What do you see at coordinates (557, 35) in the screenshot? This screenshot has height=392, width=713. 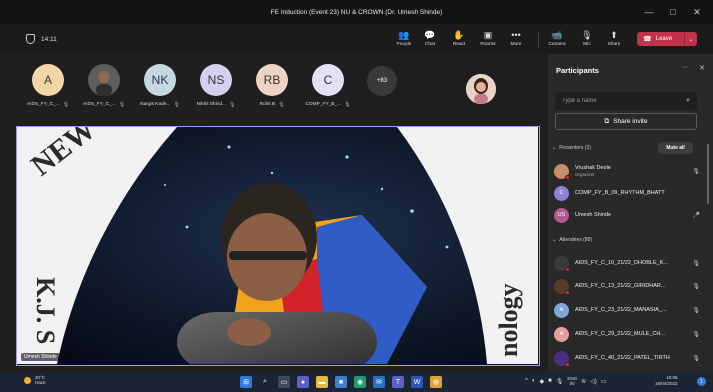 I see `camera-off-icon: 📹` at bounding box center [557, 35].